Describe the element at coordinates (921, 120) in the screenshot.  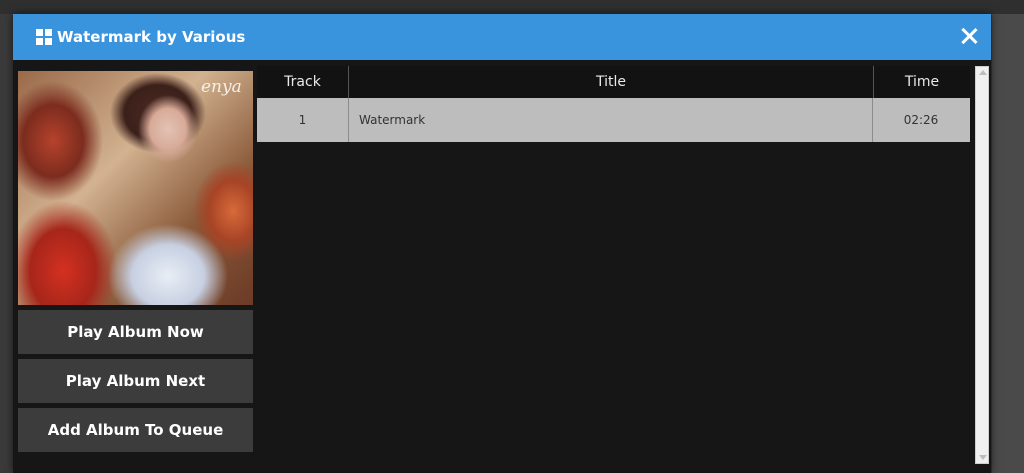
I see `track-time: 02:26` at that location.